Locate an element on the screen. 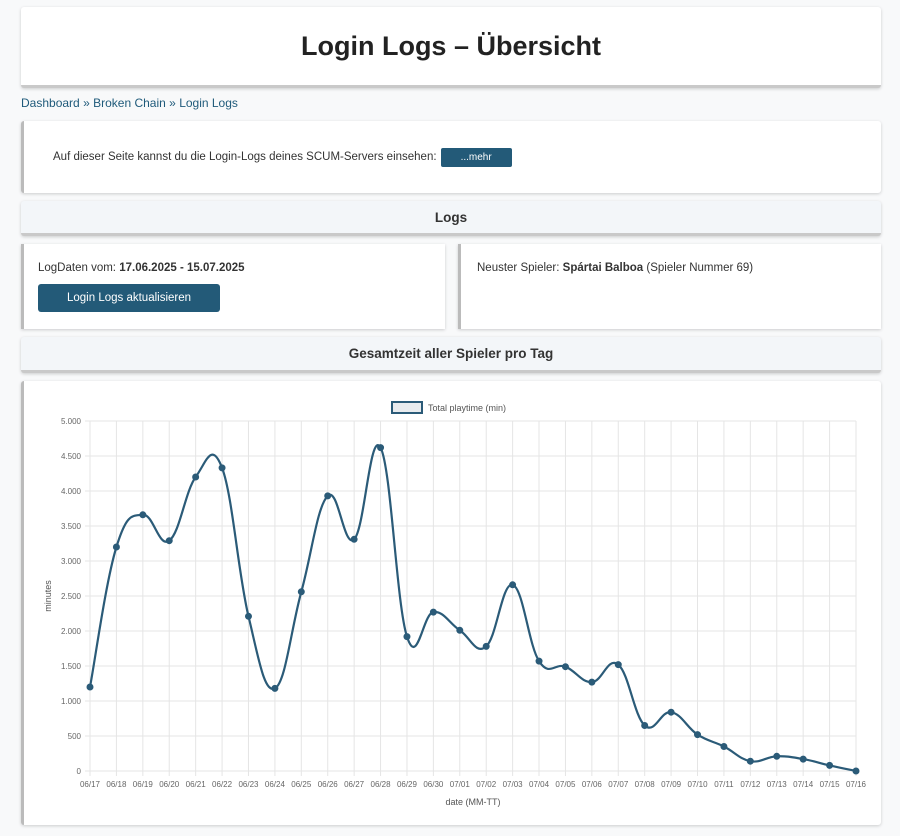 The image size is (900, 836). x-tick-label: 06/20 is located at coordinates (169, 784).